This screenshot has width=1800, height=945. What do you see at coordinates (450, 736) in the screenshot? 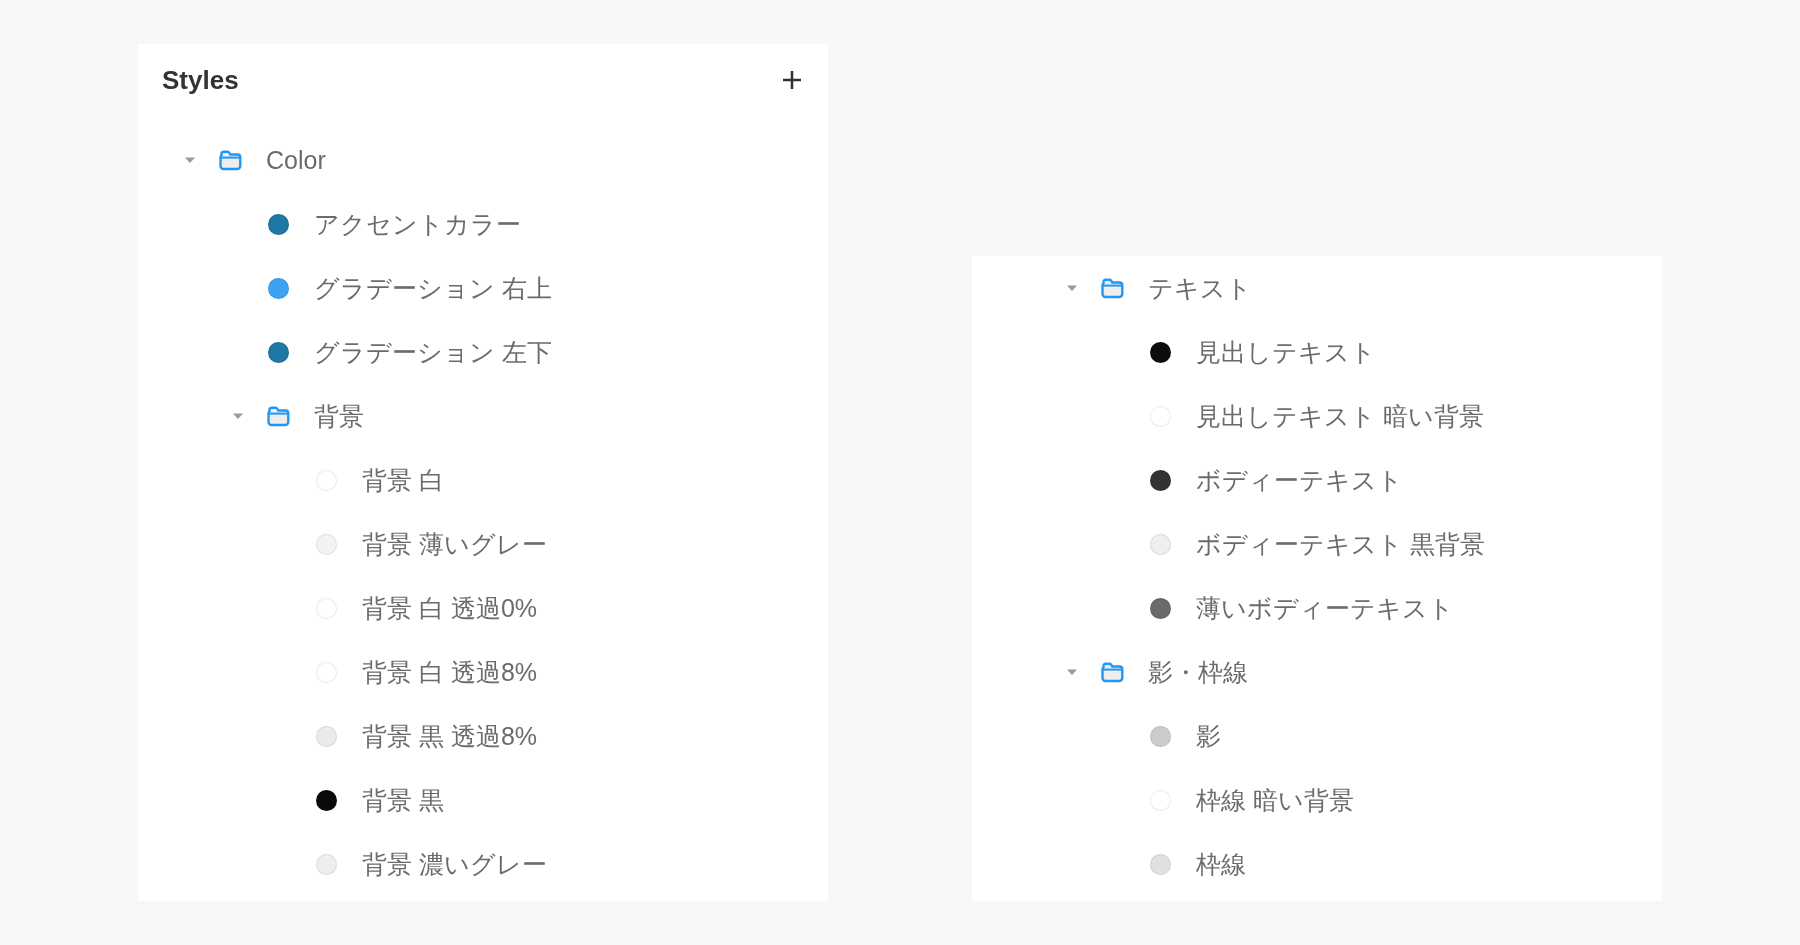
I see `style-label: 背景 黒 透過8%` at bounding box center [450, 736].